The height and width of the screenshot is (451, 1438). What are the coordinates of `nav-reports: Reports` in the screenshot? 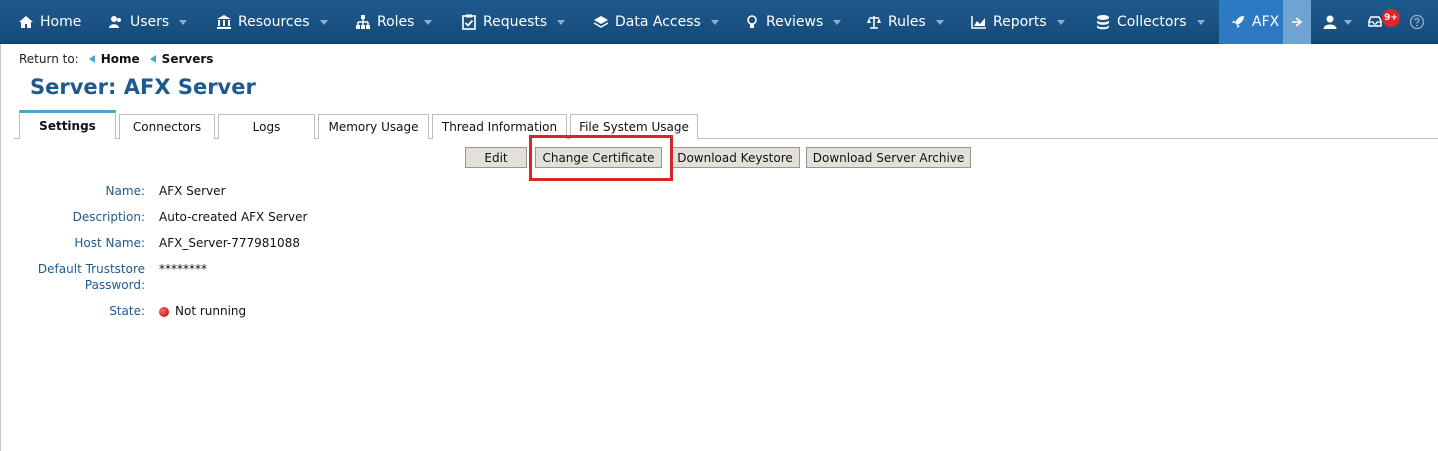 It's located at (1018, 22).